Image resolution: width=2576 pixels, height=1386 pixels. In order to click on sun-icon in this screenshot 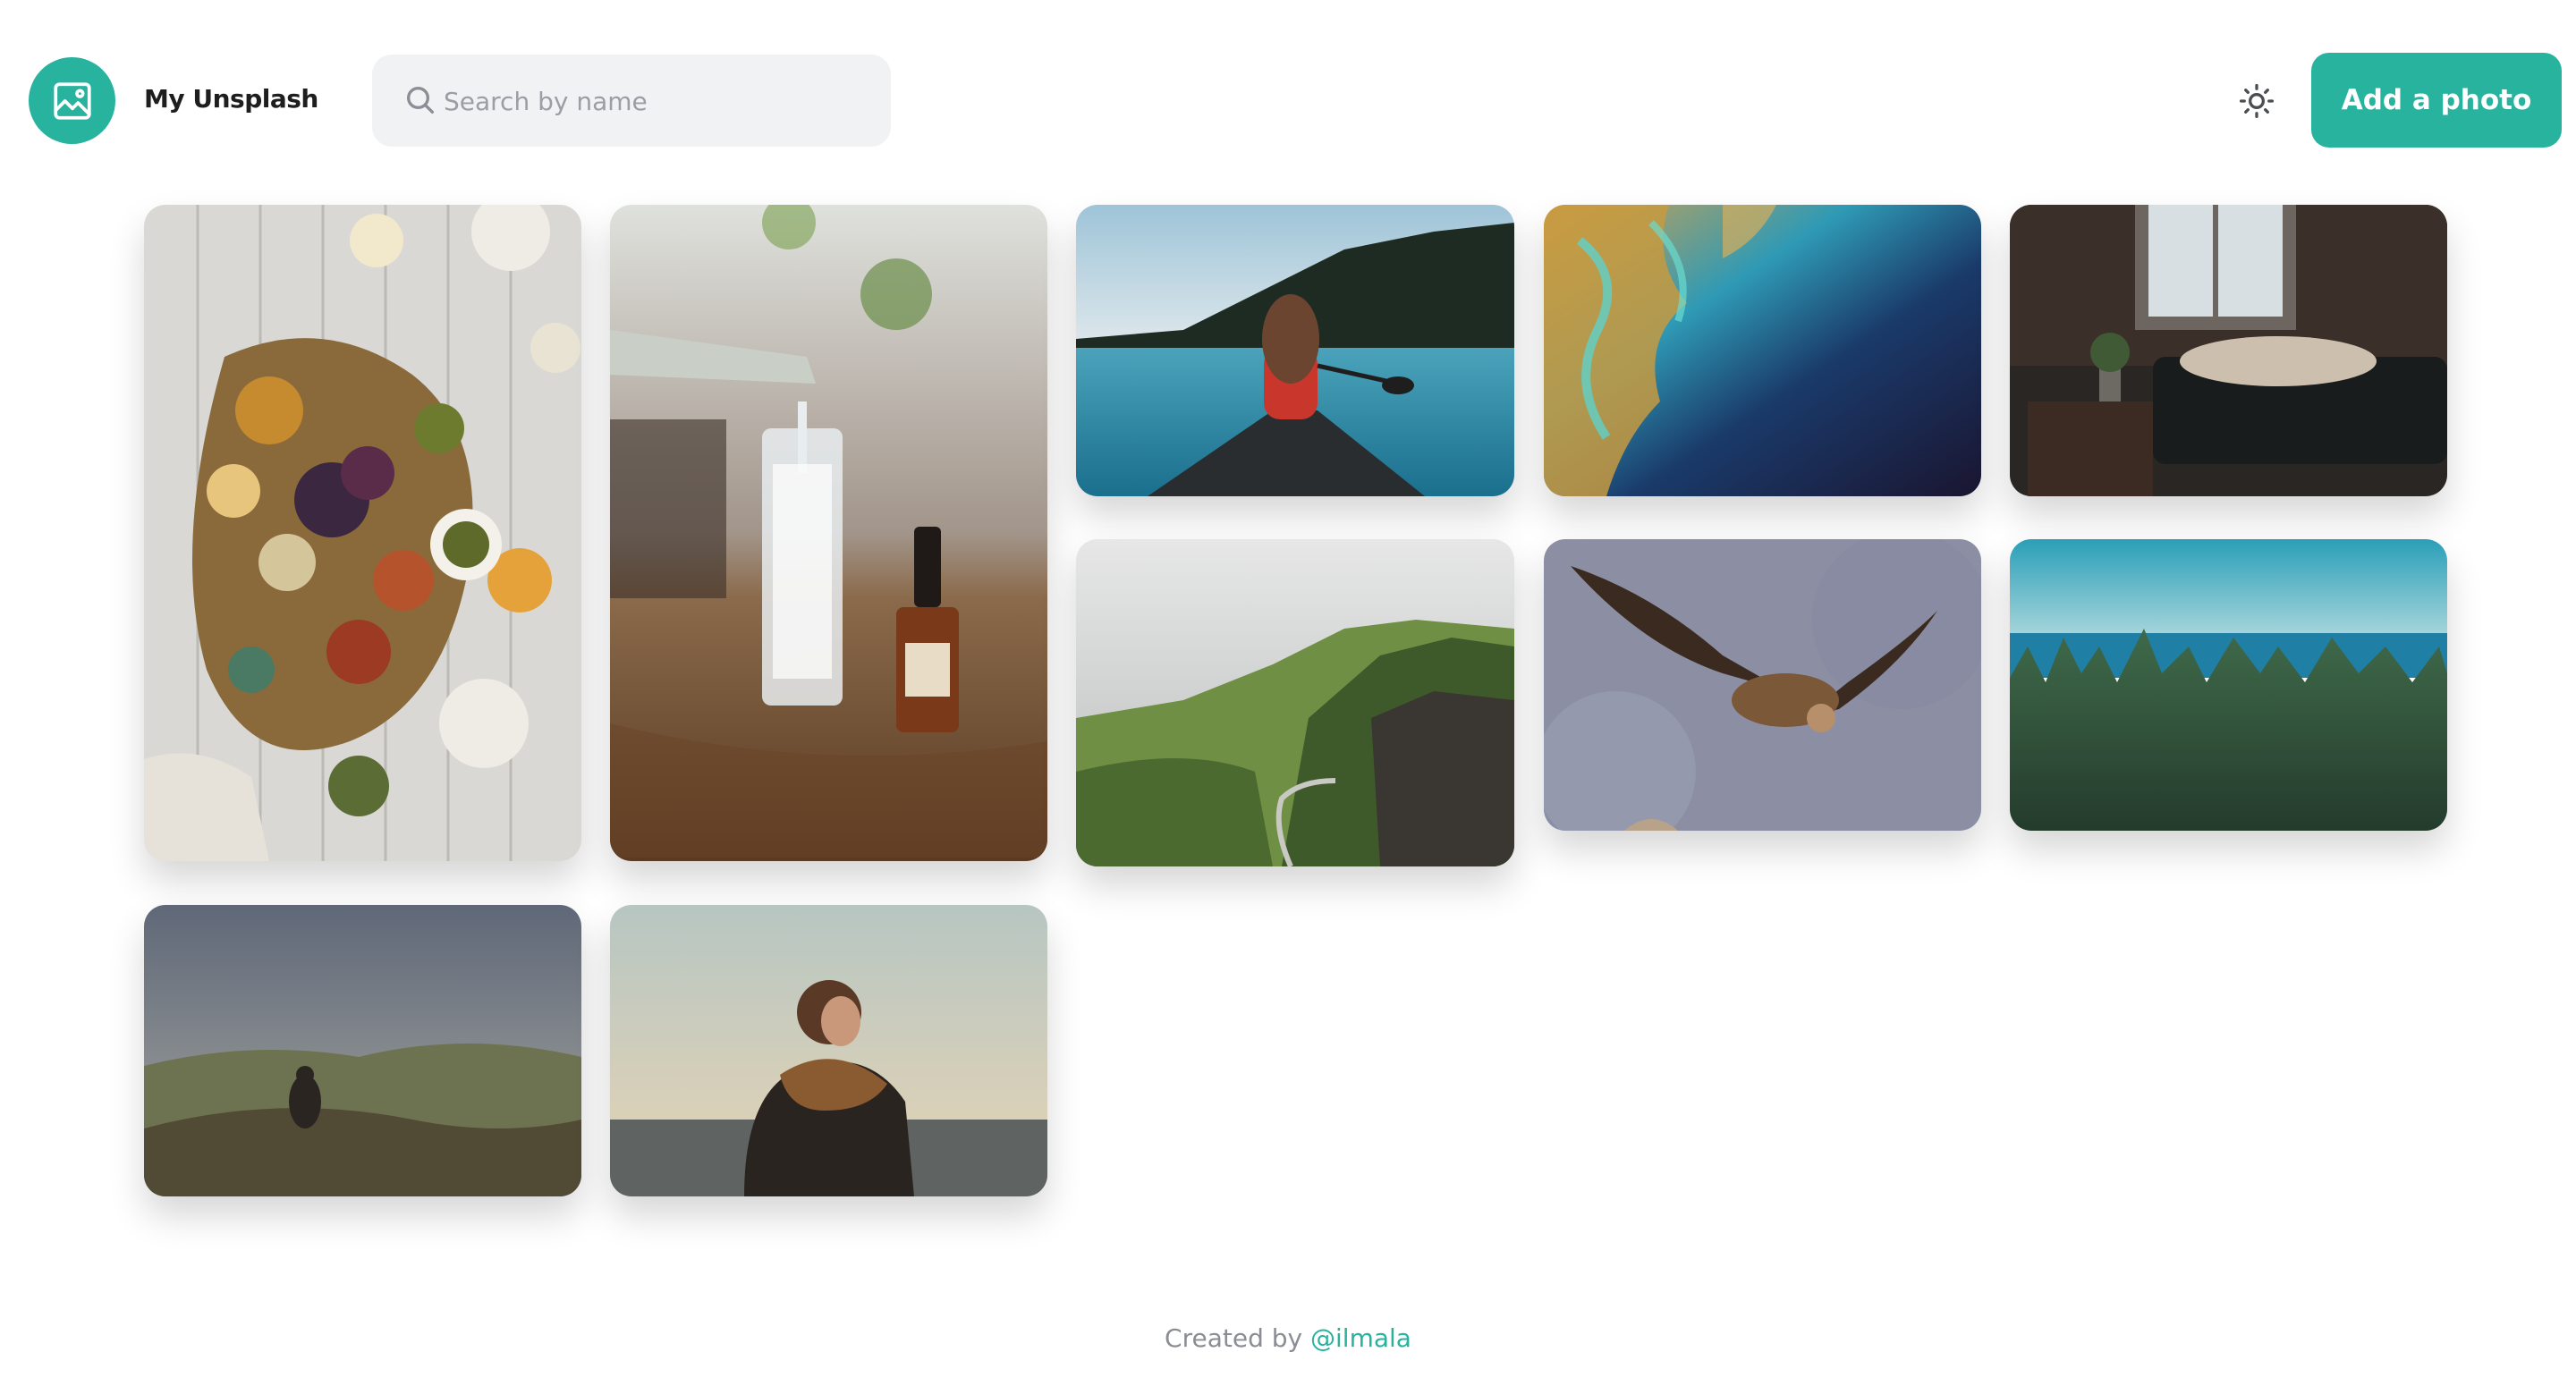, I will do `click(2257, 101)`.